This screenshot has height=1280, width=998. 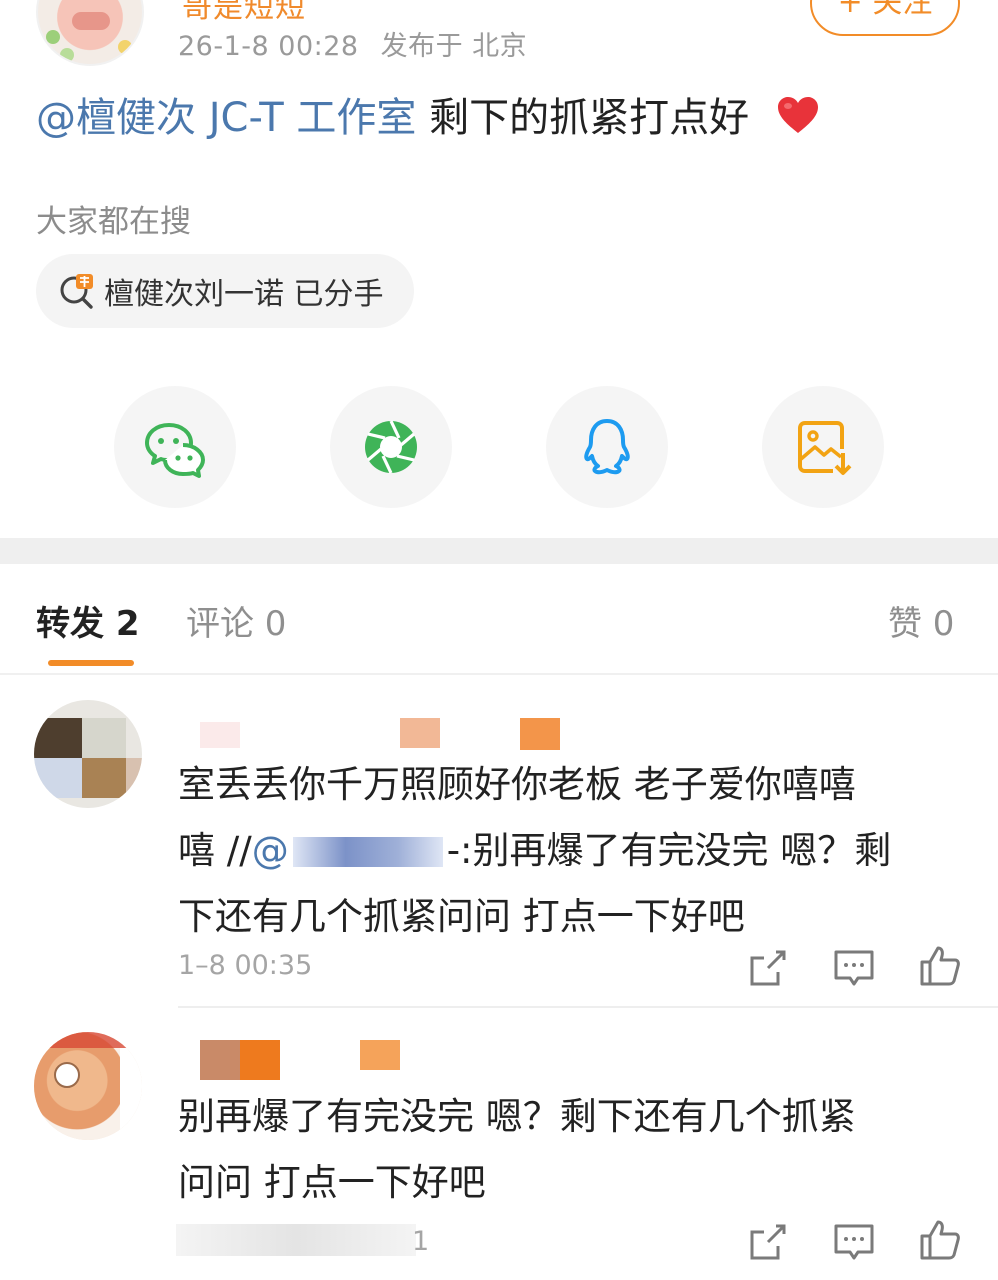 I want to click on red-heart-icon, so click(x=797, y=115).